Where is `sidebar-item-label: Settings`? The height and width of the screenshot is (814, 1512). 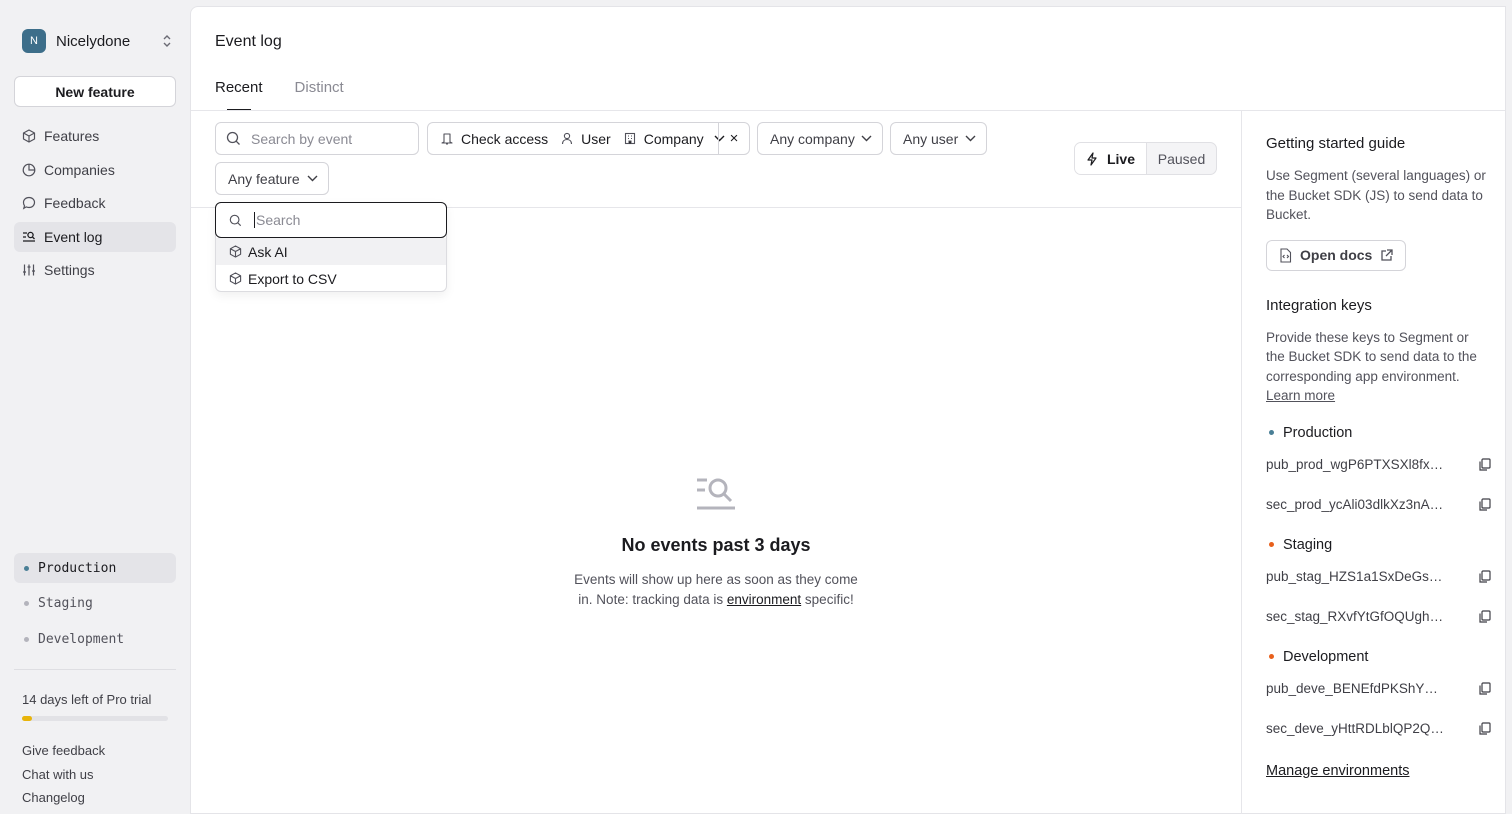 sidebar-item-label: Settings is located at coordinates (69, 270).